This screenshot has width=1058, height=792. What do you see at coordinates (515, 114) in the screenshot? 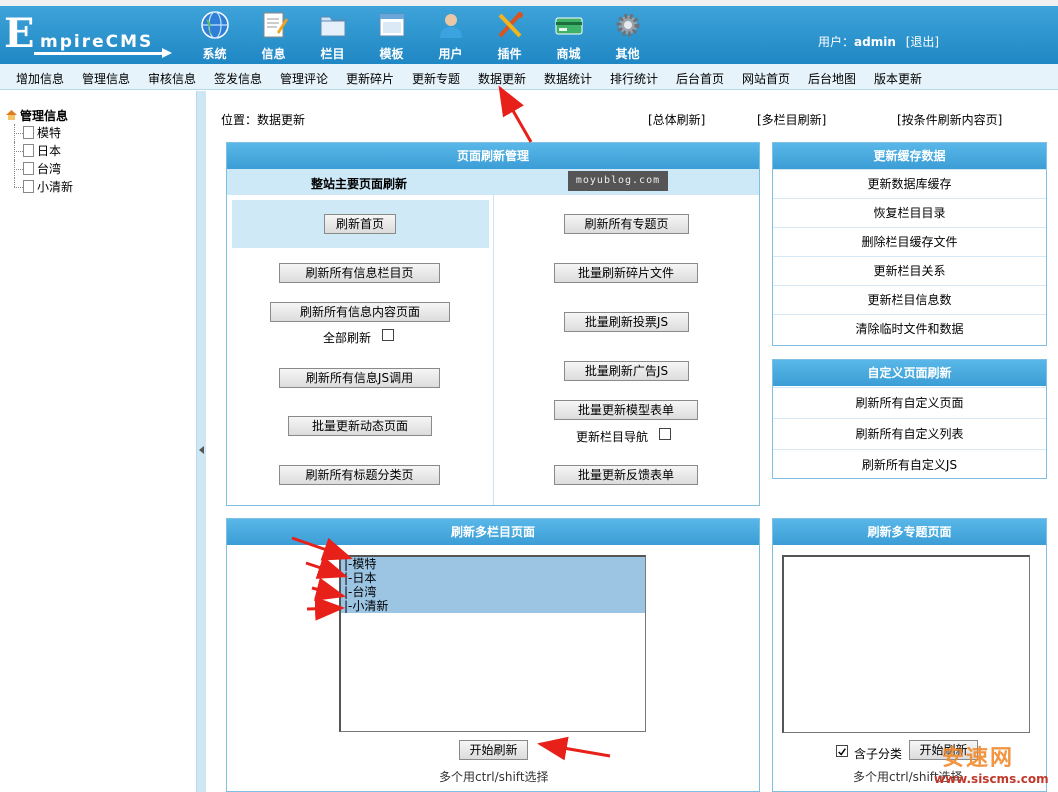
I see `arrow-to-data-update` at bounding box center [515, 114].